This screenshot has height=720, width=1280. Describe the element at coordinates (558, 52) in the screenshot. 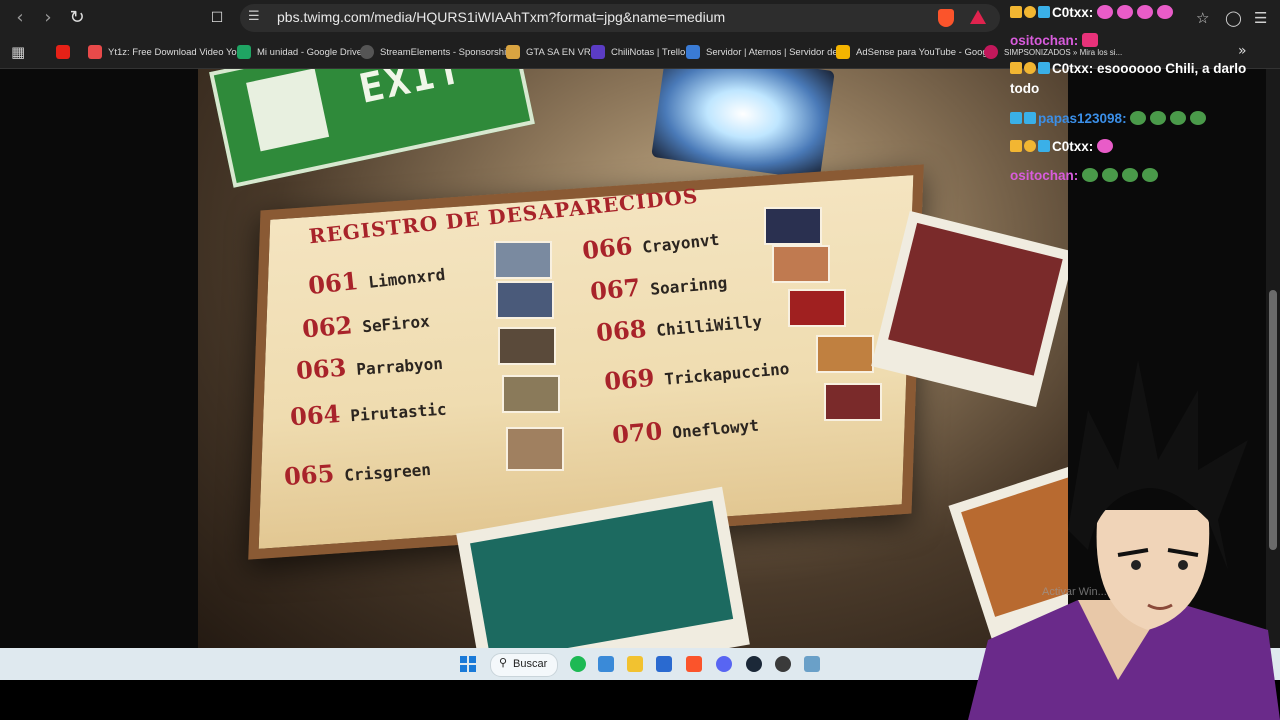

I see `bookmark-label: GTA SA EN VR` at that location.